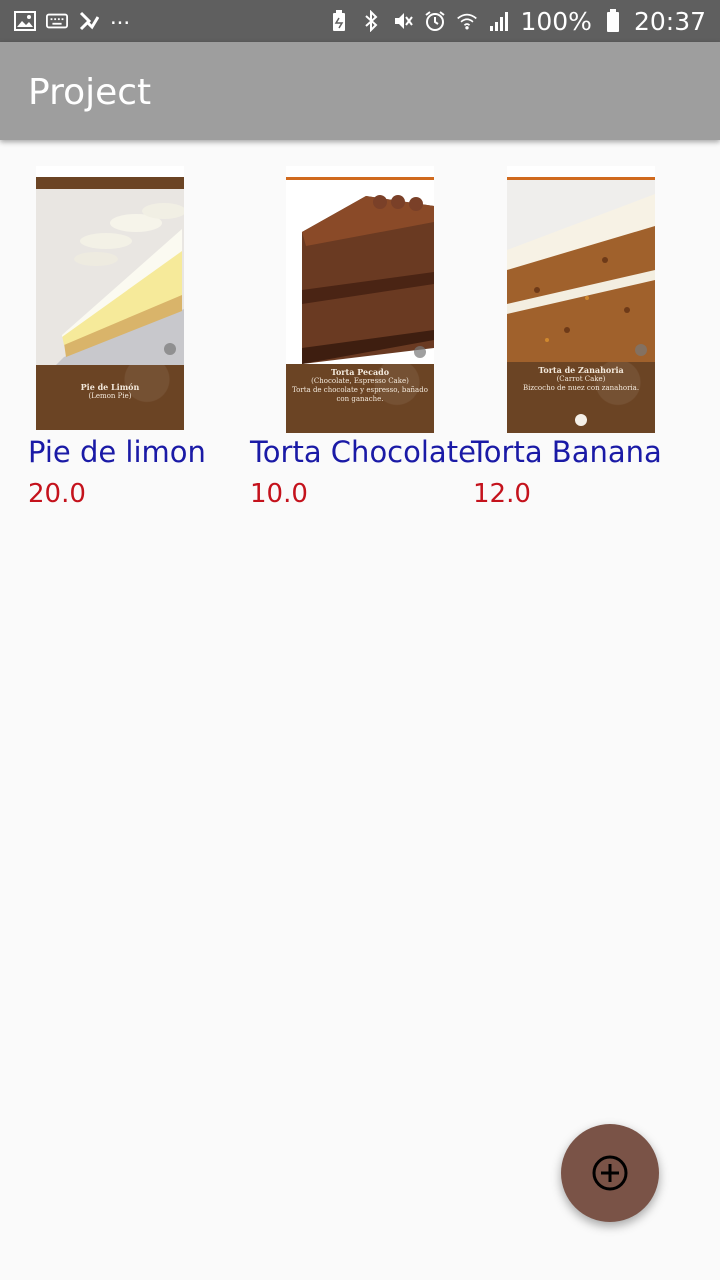 The height and width of the screenshot is (1280, 720). Describe the element at coordinates (110, 396) in the screenshot. I see `thumb-subtitle: (Lemon Pie)` at that location.